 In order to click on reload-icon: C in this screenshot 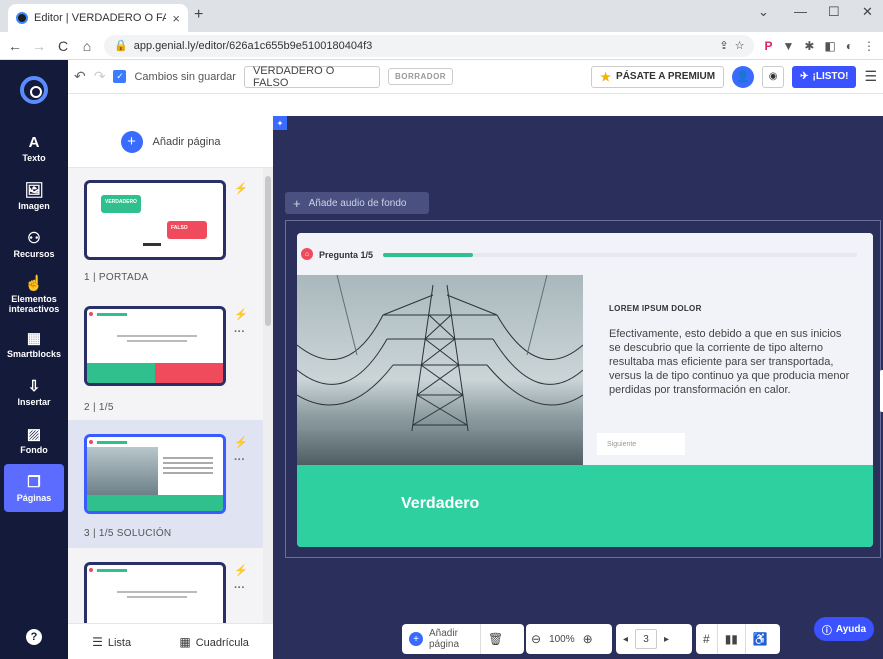, I will do `click(63, 46)`.